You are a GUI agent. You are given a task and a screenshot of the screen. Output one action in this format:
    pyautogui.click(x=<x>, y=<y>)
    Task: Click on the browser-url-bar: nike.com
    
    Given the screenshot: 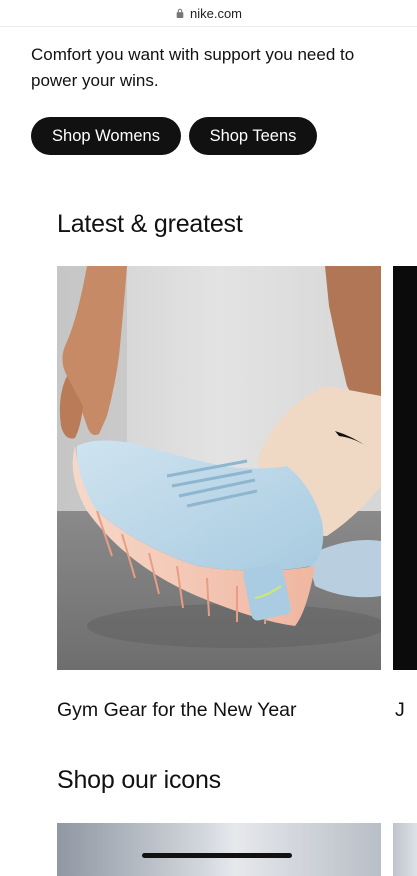 What is the action you would take?
    pyautogui.click(x=208, y=13)
    